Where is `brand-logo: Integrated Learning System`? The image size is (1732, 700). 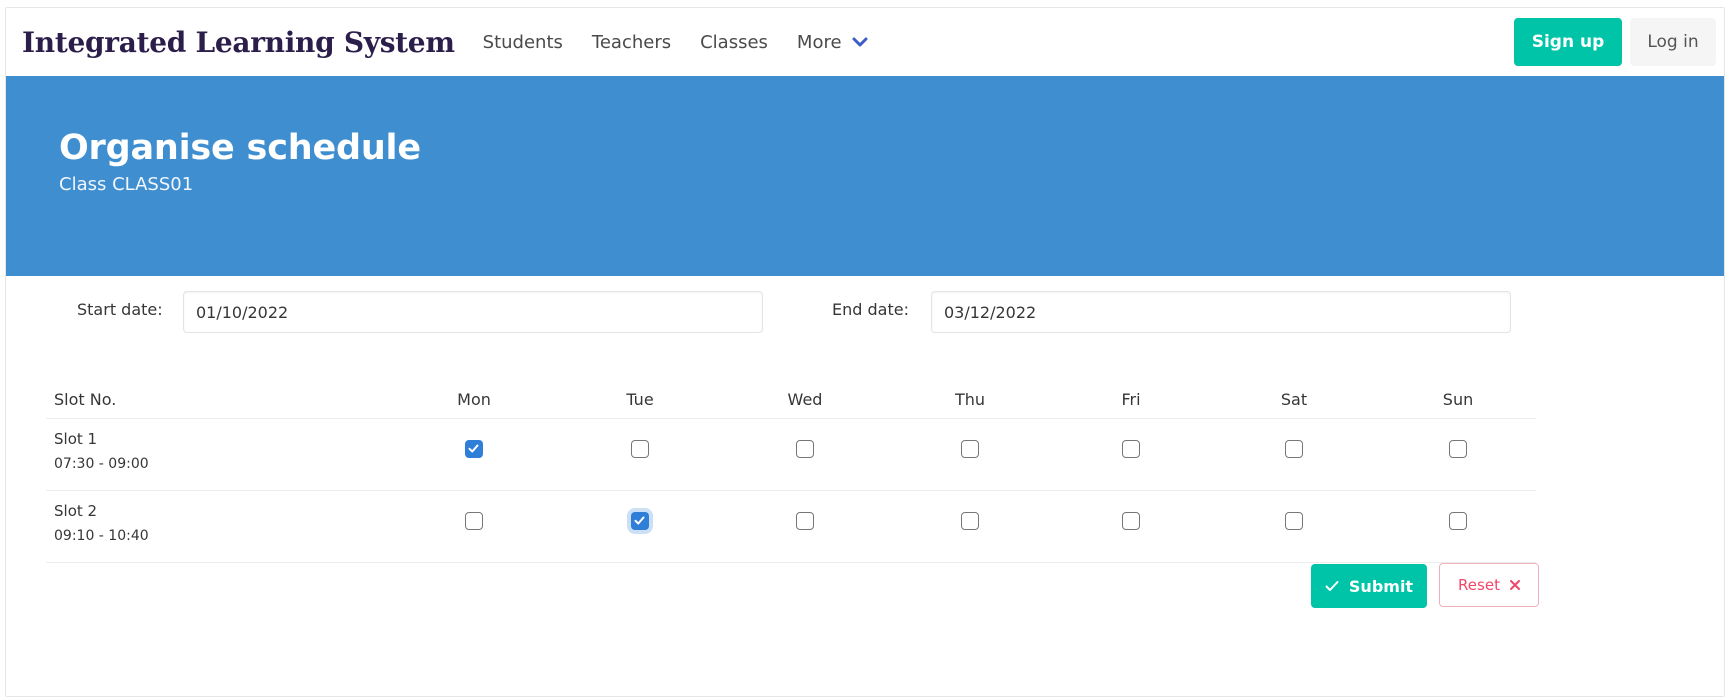
brand-logo: Integrated Learning System is located at coordinates (238, 42).